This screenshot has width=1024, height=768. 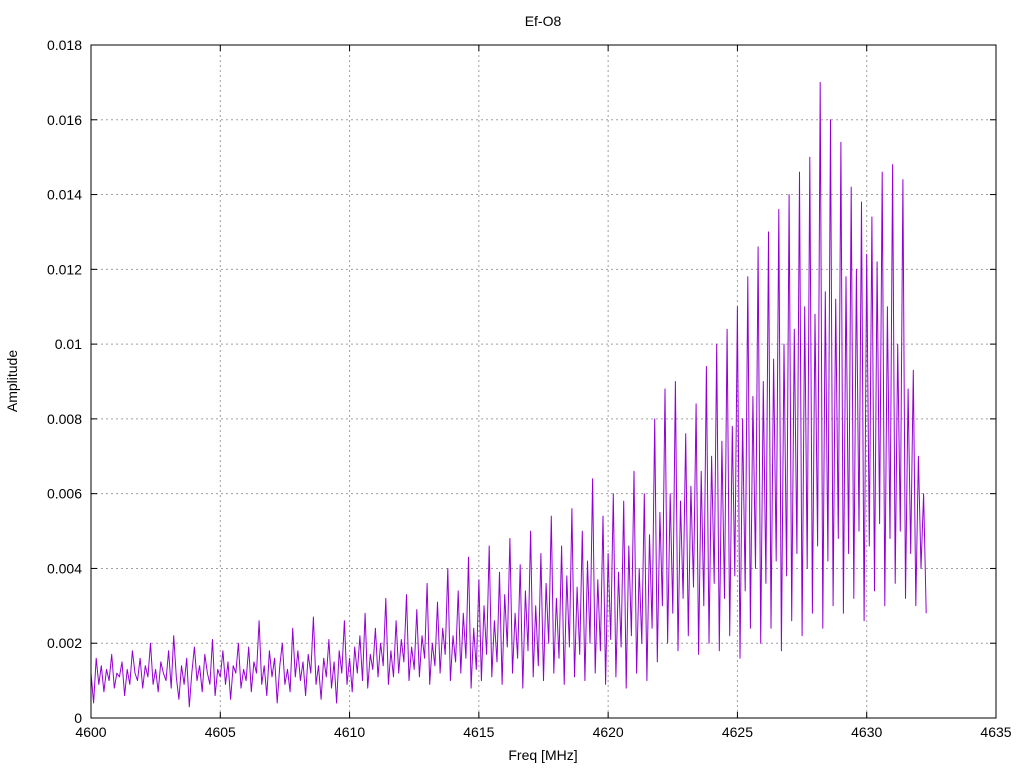 What do you see at coordinates (12, 381) in the screenshot?
I see `y-axis-label: Amplitude` at bounding box center [12, 381].